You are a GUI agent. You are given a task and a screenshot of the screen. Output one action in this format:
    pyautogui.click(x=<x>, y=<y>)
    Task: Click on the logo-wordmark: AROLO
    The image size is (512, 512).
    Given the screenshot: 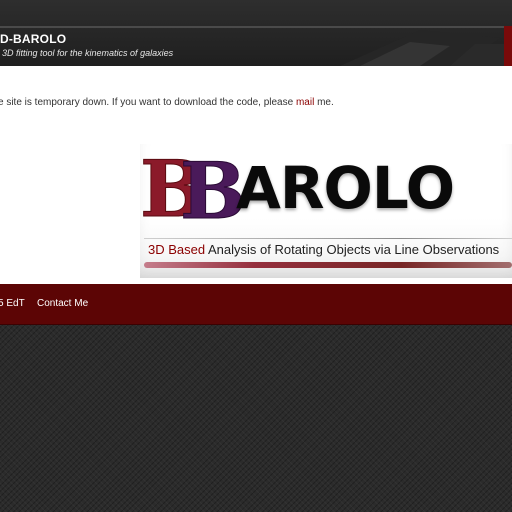 What is the action you would take?
    pyautogui.click(x=345, y=188)
    